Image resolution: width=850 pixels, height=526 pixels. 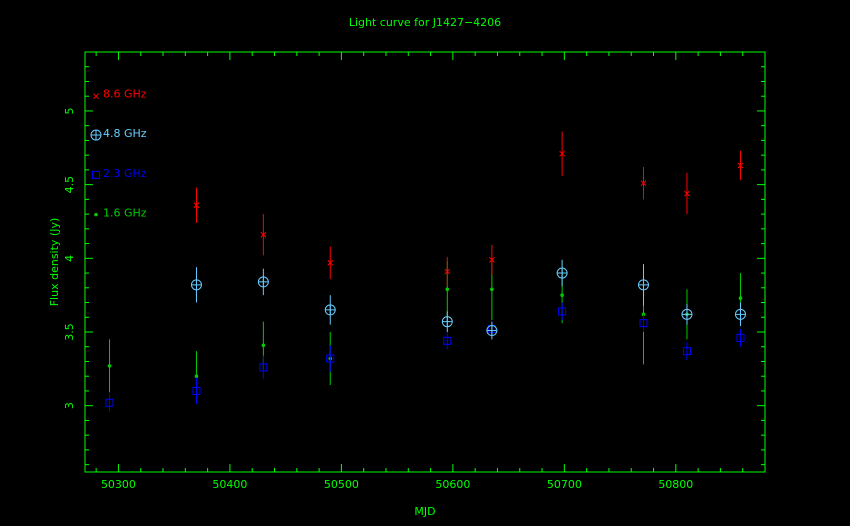 What do you see at coordinates (54, 262) in the screenshot?
I see `y-axis-label: Flux density (Jy)` at bounding box center [54, 262].